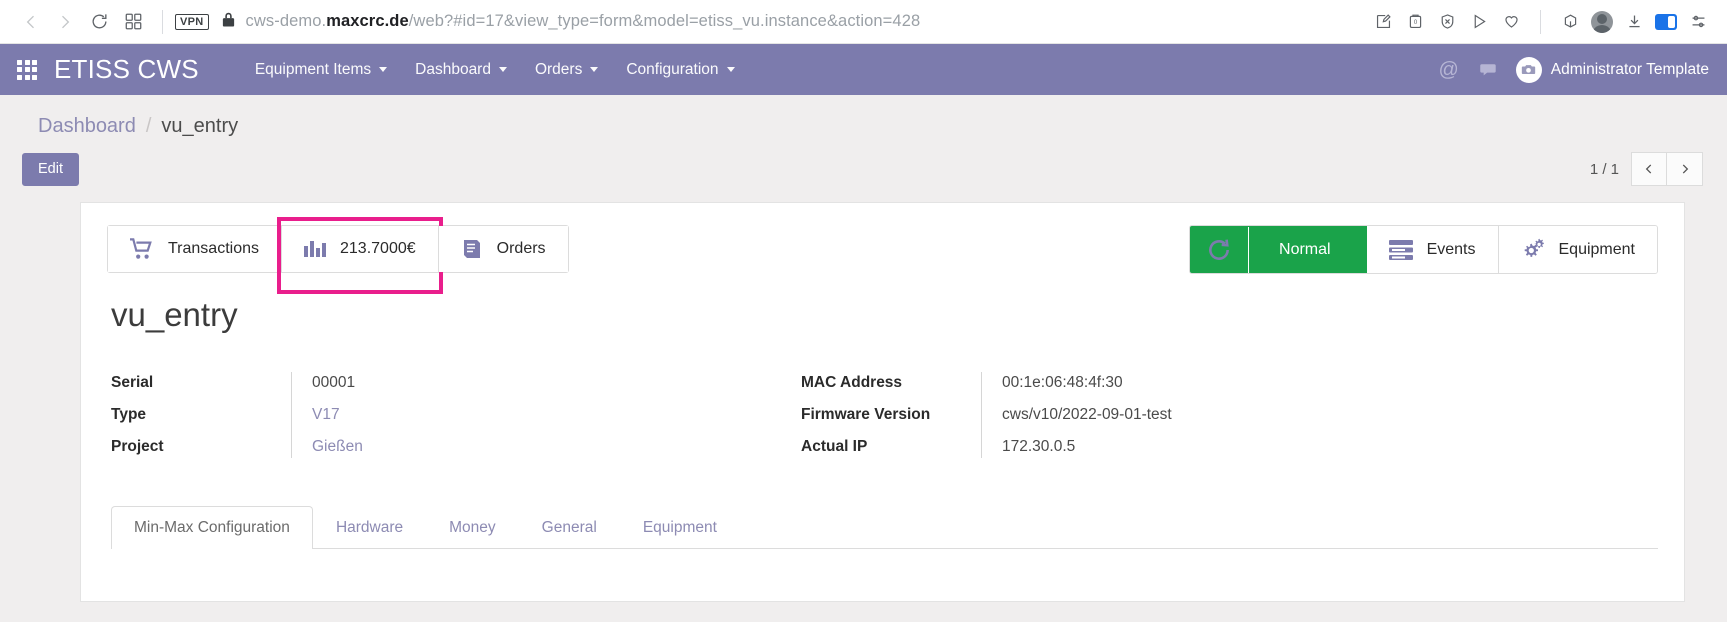 The image size is (1727, 622). Describe the element at coordinates (1451, 249) in the screenshot. I see `stat-label: Events` at that location.